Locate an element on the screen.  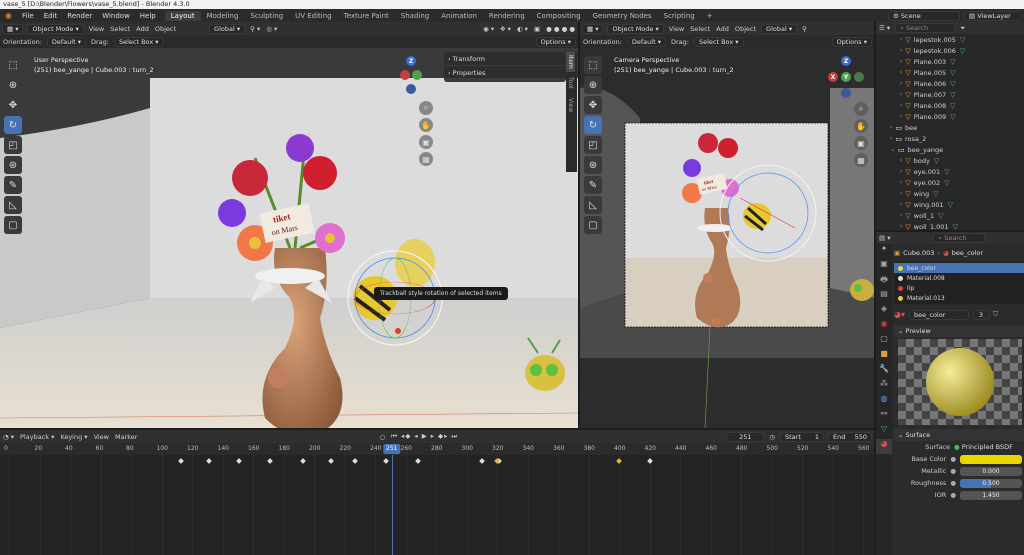
transform-tool-icon: ⊛ is located at coordinates (13, 165).